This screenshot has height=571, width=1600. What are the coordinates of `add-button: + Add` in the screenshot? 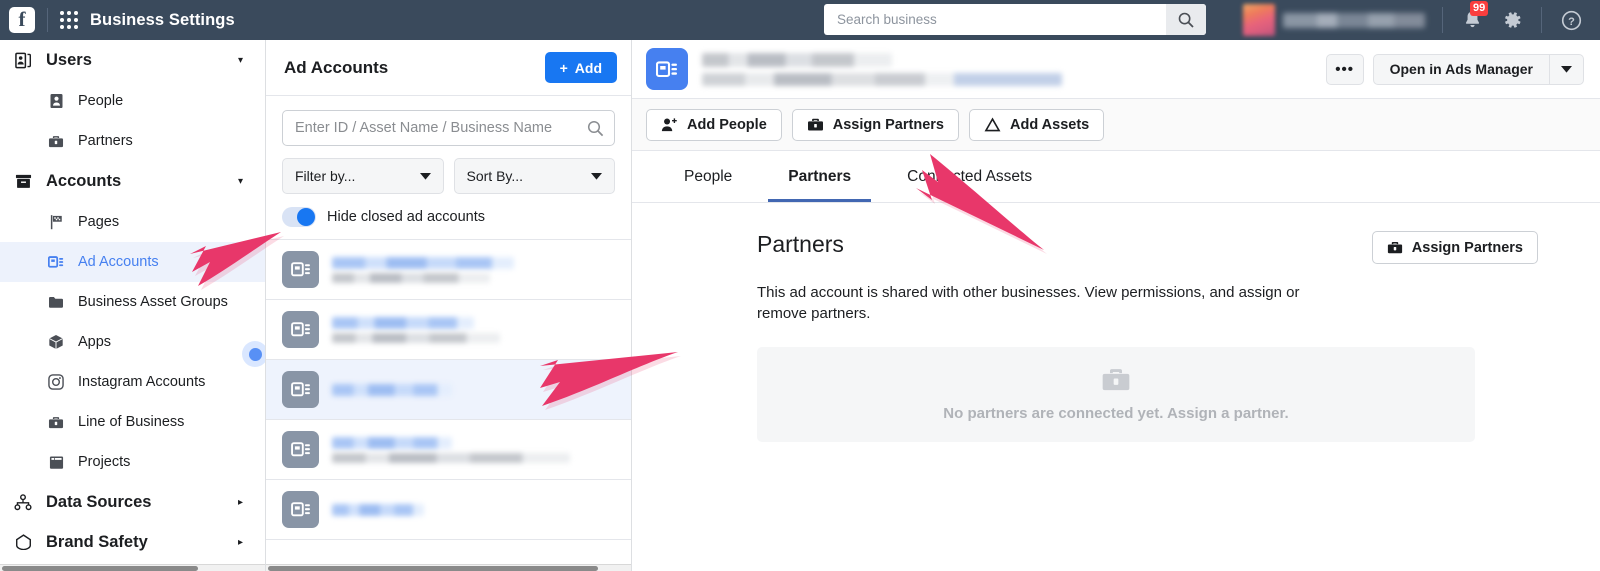 It's located at (580, 67).